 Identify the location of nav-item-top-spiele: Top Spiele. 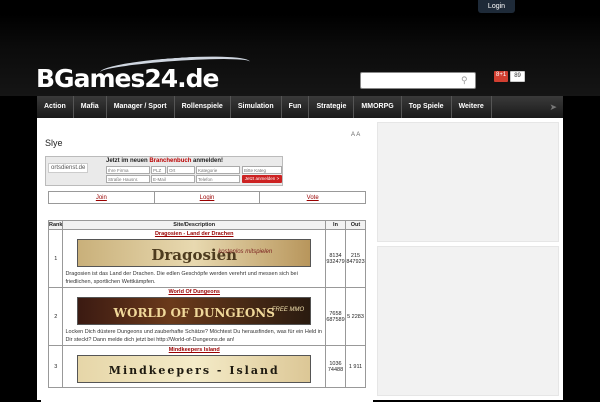
(427, 107).